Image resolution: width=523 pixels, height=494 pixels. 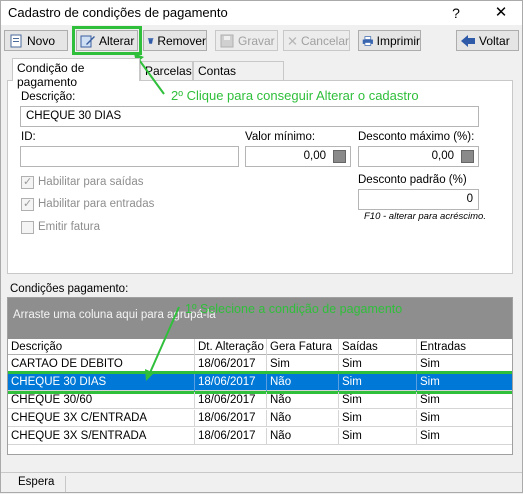 What do you see at coordinates (261, 482) in the screenshot?
I see `status-bar: Espera` at bounding box center [261, 482].